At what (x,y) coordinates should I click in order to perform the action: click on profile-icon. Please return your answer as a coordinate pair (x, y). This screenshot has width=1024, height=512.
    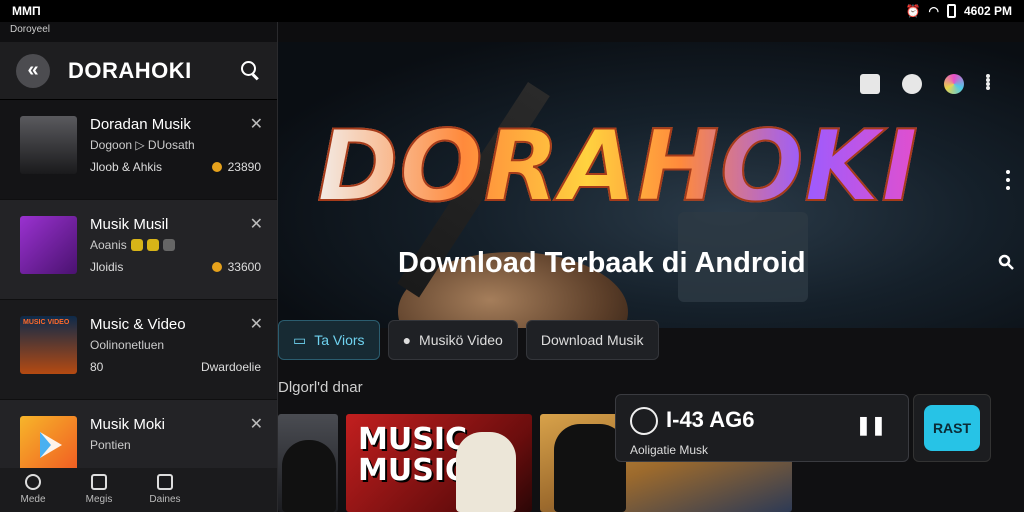
    Looking at the image, I should click on (954, 84).